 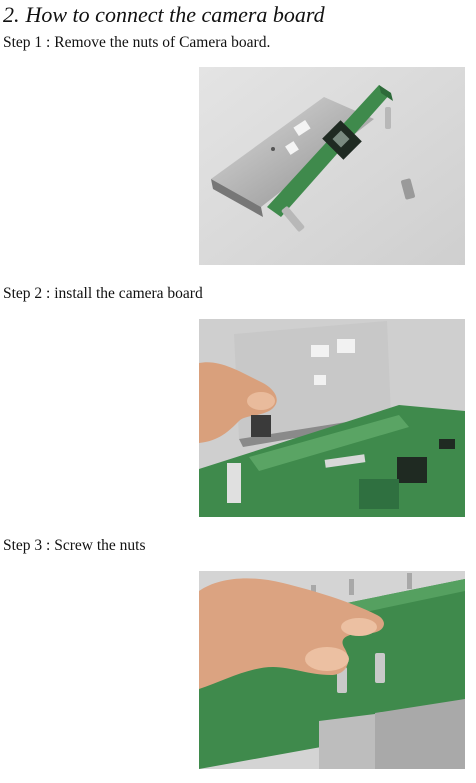 What do you see at coordinates (175, 14) in the screenshot?
I see `section-title: How to connect the camera board` at bounding box center [175, 14].